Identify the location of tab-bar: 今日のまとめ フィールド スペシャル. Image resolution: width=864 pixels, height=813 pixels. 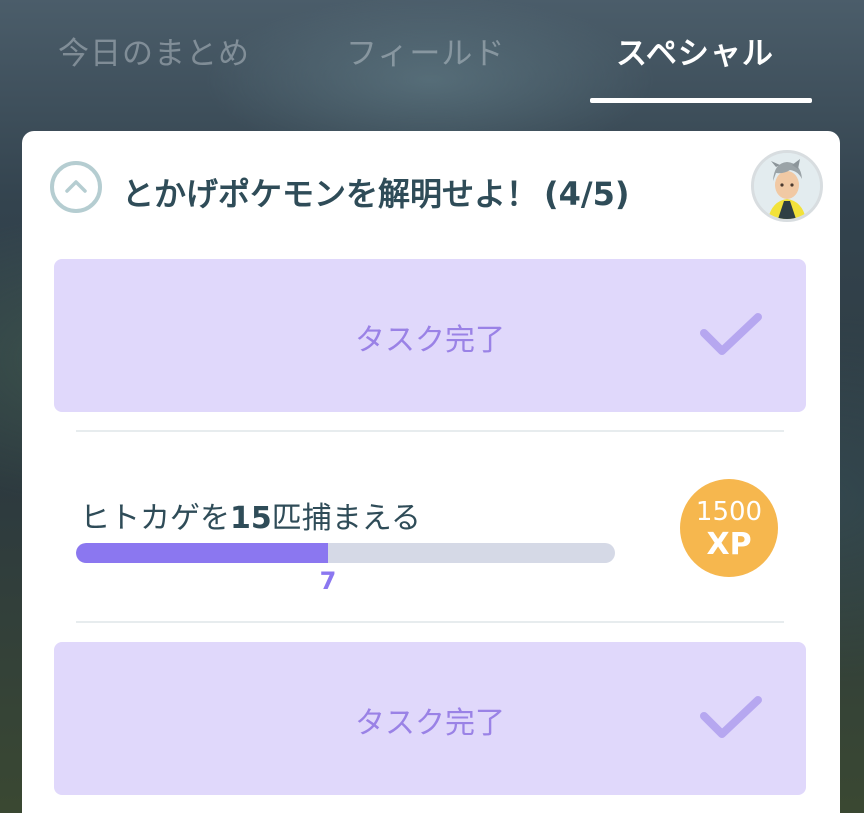
(432, 55).